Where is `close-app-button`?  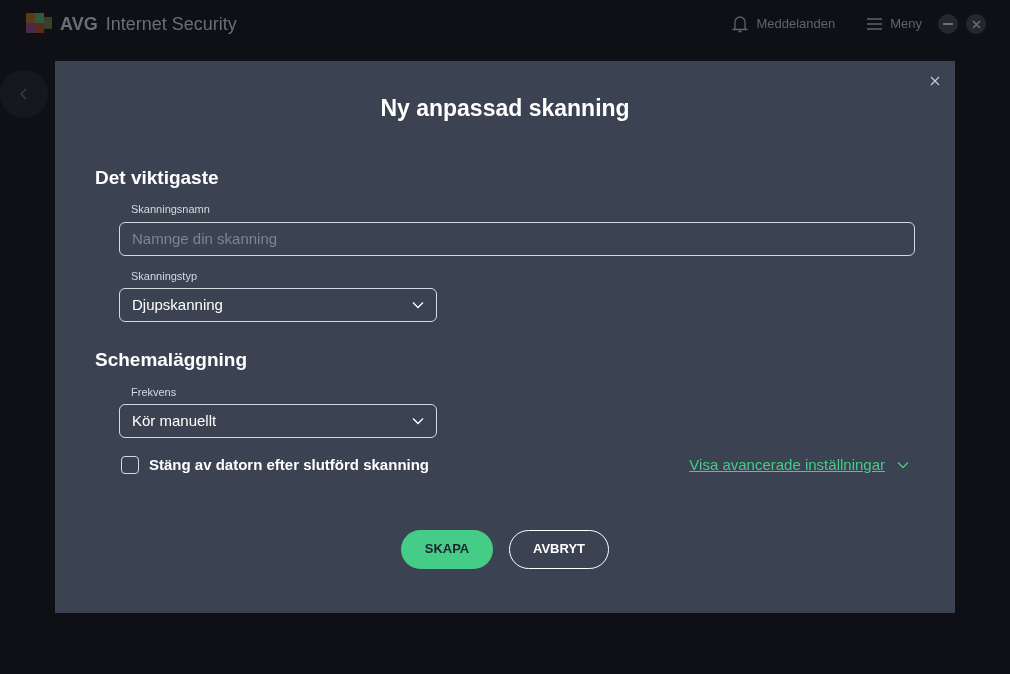
close-app-button is located at coordinates (976, 24).